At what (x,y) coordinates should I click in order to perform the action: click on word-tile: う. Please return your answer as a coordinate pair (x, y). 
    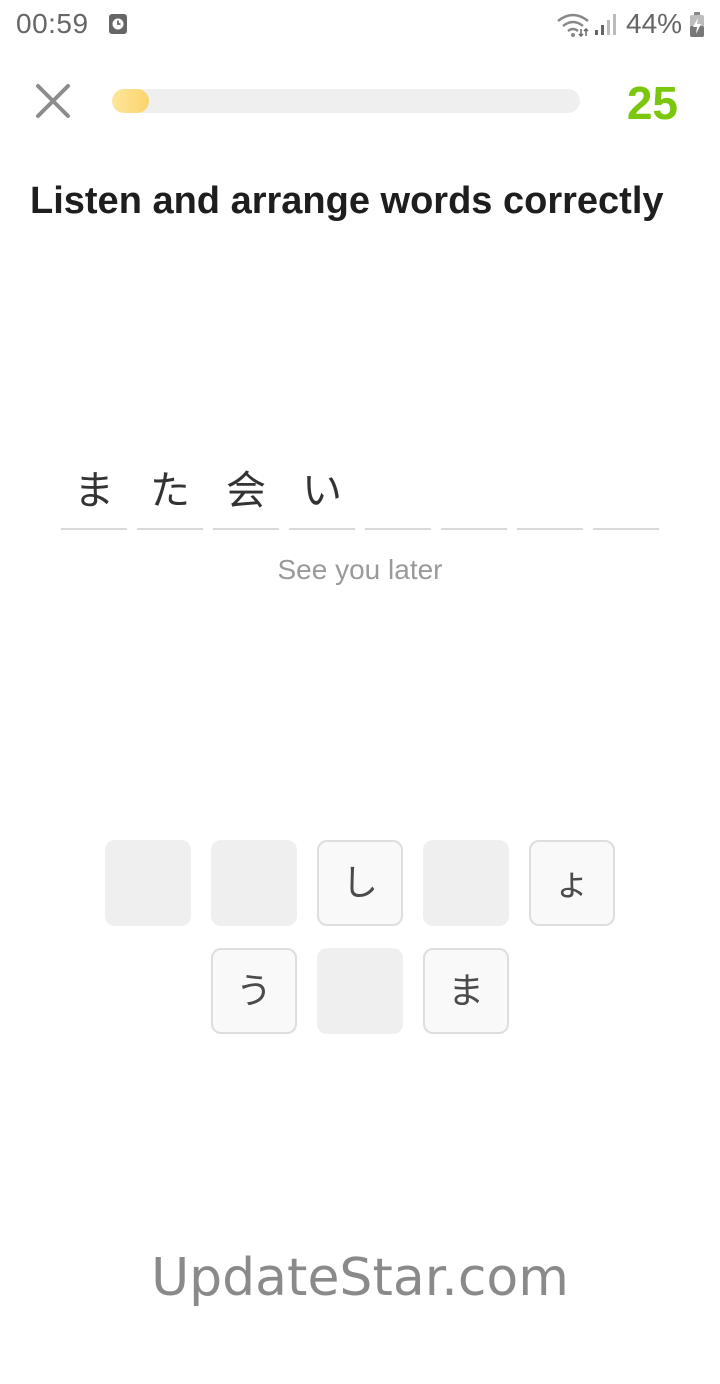
    Looking at the image, I should click on (254, 991).